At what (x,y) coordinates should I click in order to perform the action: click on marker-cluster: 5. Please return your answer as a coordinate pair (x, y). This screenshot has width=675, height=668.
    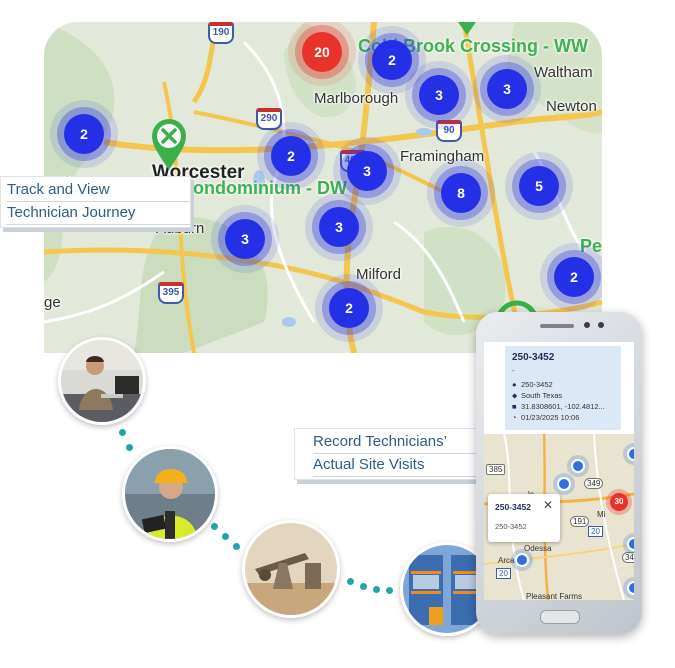
    Looking at the image, I should click on (539, 186).